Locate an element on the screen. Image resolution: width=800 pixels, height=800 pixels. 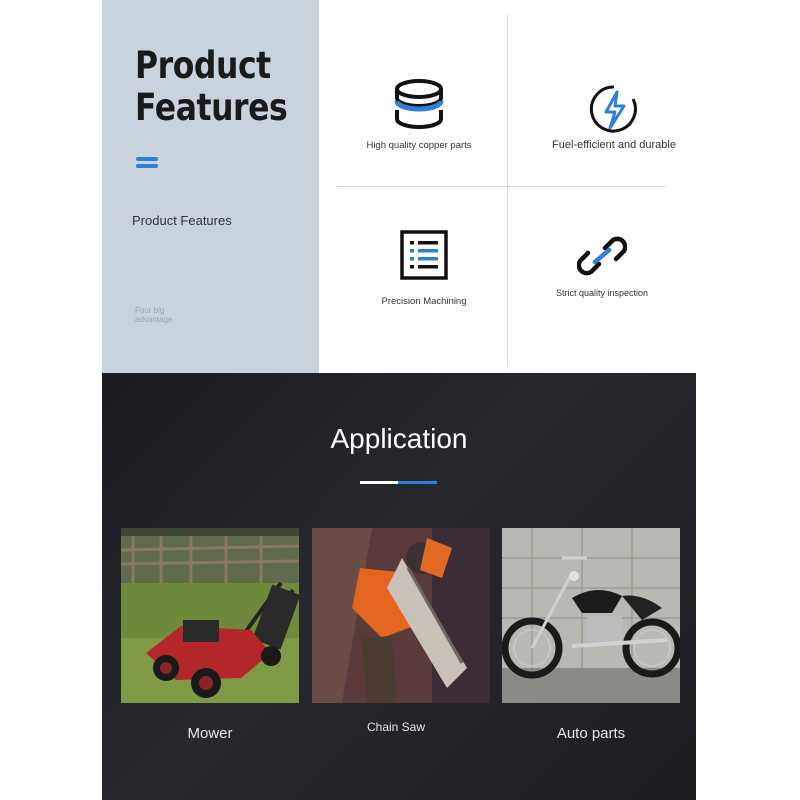
feature-copper-parts: High quality copper parts is located at coordinates (419, 113).